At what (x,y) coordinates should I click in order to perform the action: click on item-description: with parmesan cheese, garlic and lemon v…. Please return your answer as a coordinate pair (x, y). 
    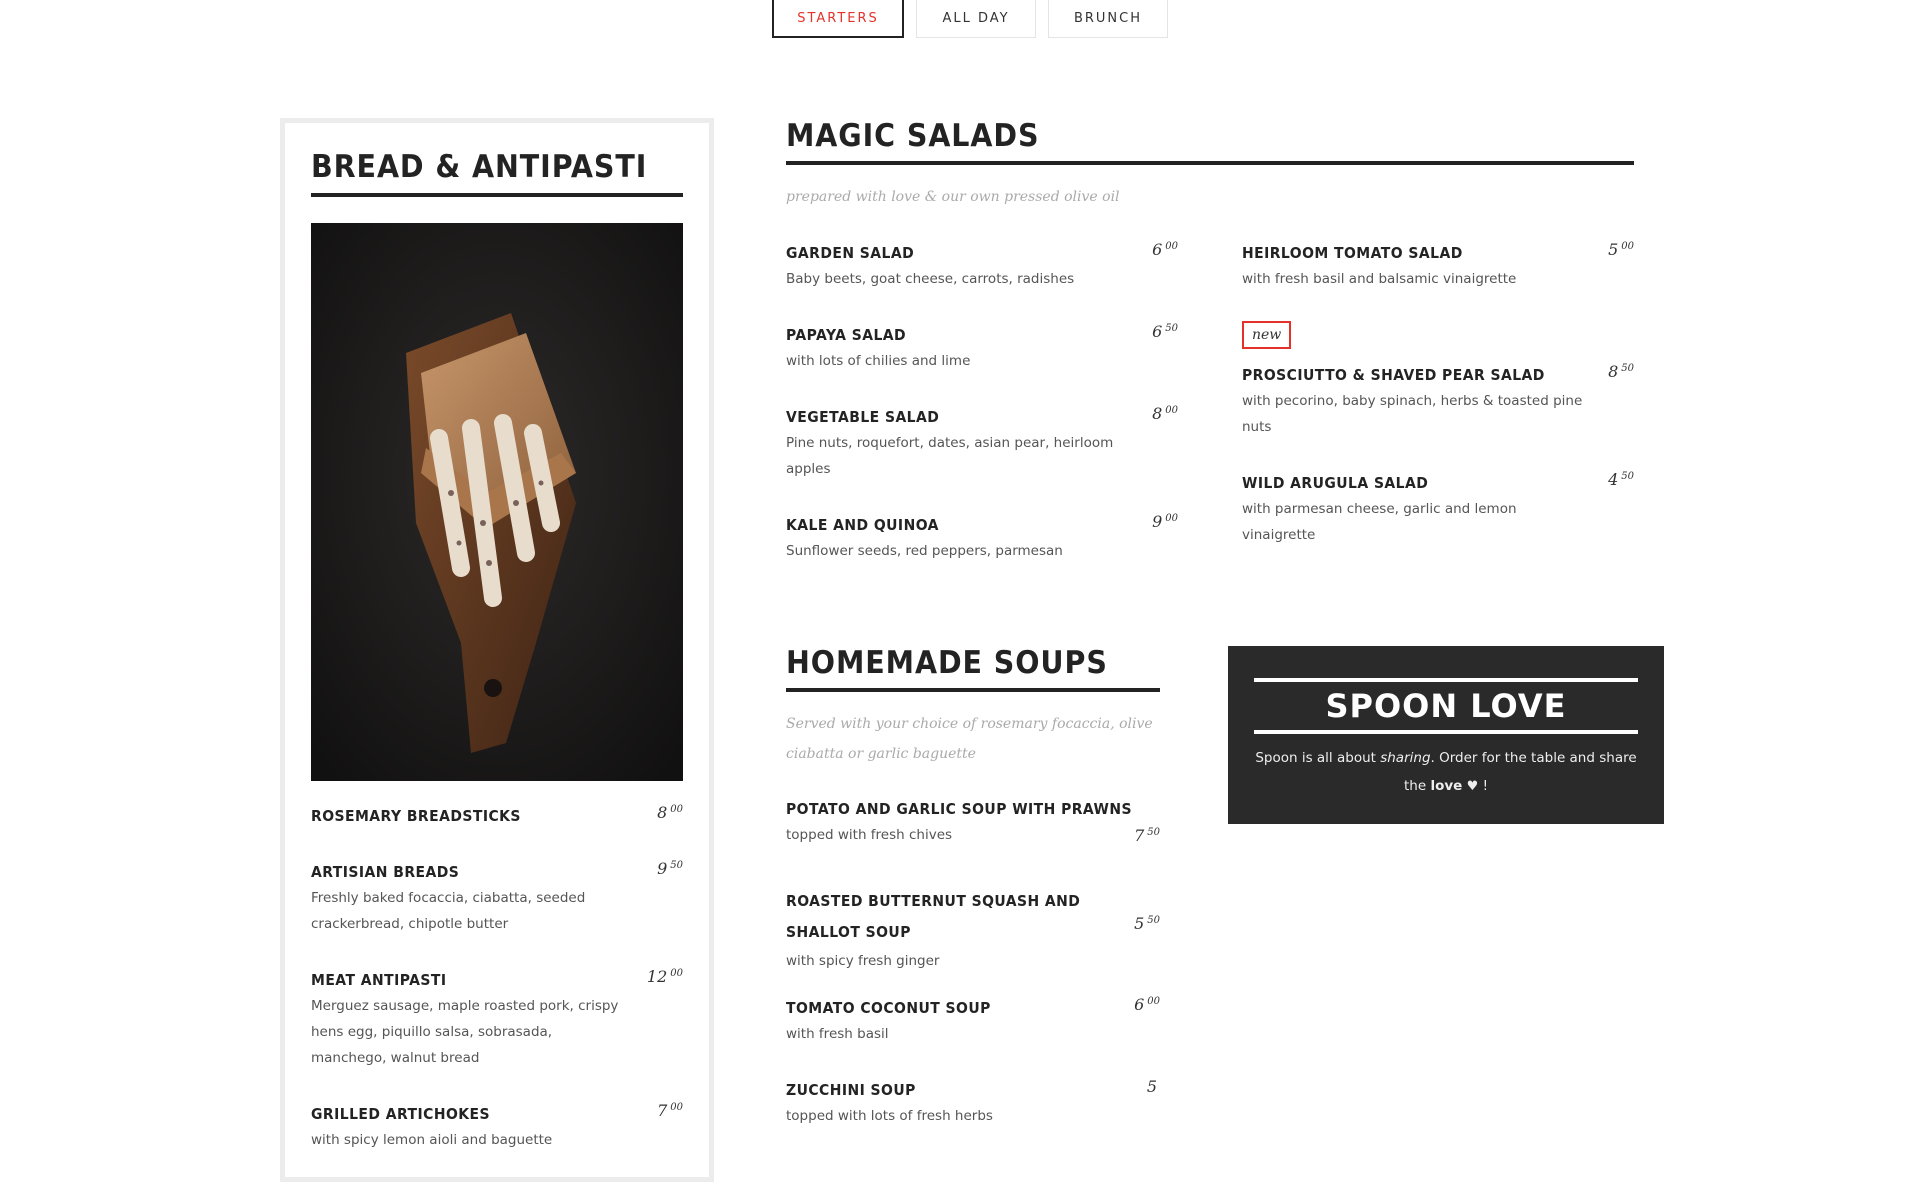
    Looking at the image, I should click on (1379, 522).